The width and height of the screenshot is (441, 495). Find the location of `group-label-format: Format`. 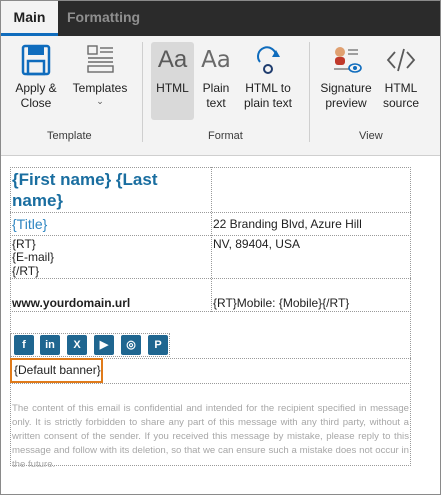

group-label-format: Format is located at coordinates (225, 136).